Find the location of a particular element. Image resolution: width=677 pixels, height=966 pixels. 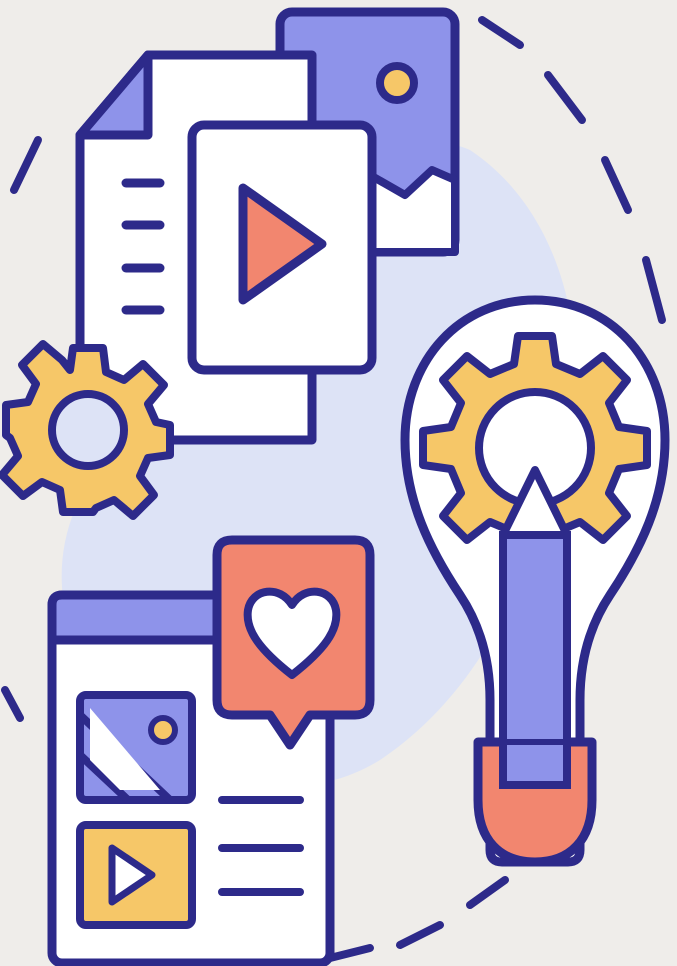

sun-icon is located at coordinates (397, 83).